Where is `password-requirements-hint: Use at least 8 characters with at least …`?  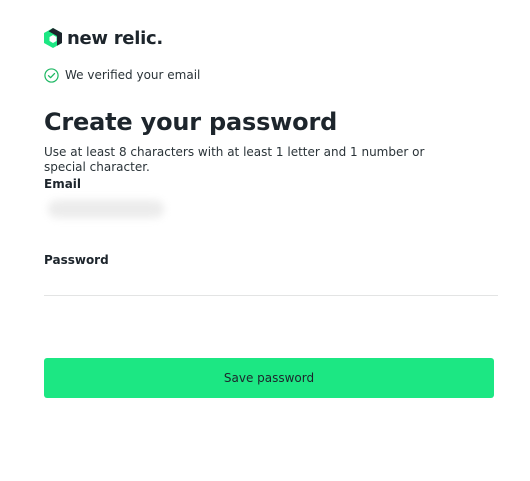
password-requirements-hint: Use at least 8 characters with at least … is located at coordinates (234, 159).